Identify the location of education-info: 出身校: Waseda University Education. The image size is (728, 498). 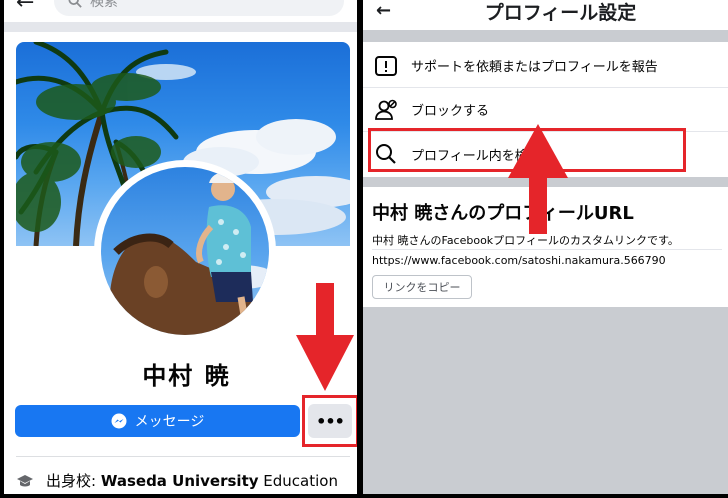
(177, 480).